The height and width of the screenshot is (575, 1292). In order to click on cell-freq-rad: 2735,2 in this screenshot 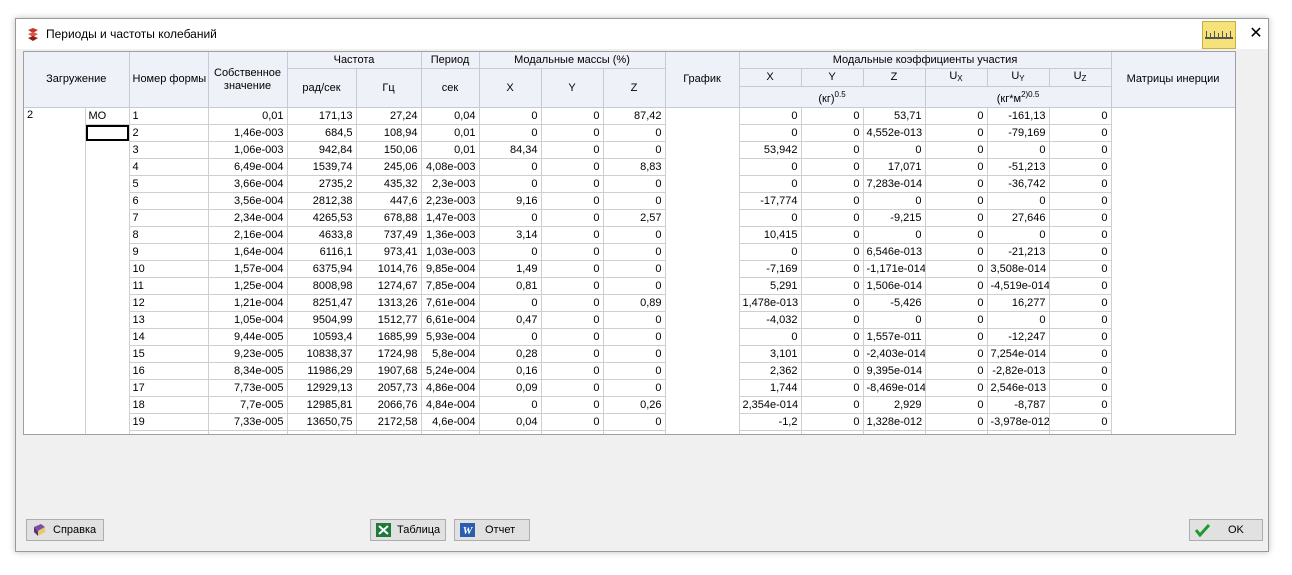, I will do `click(322, 184)`.